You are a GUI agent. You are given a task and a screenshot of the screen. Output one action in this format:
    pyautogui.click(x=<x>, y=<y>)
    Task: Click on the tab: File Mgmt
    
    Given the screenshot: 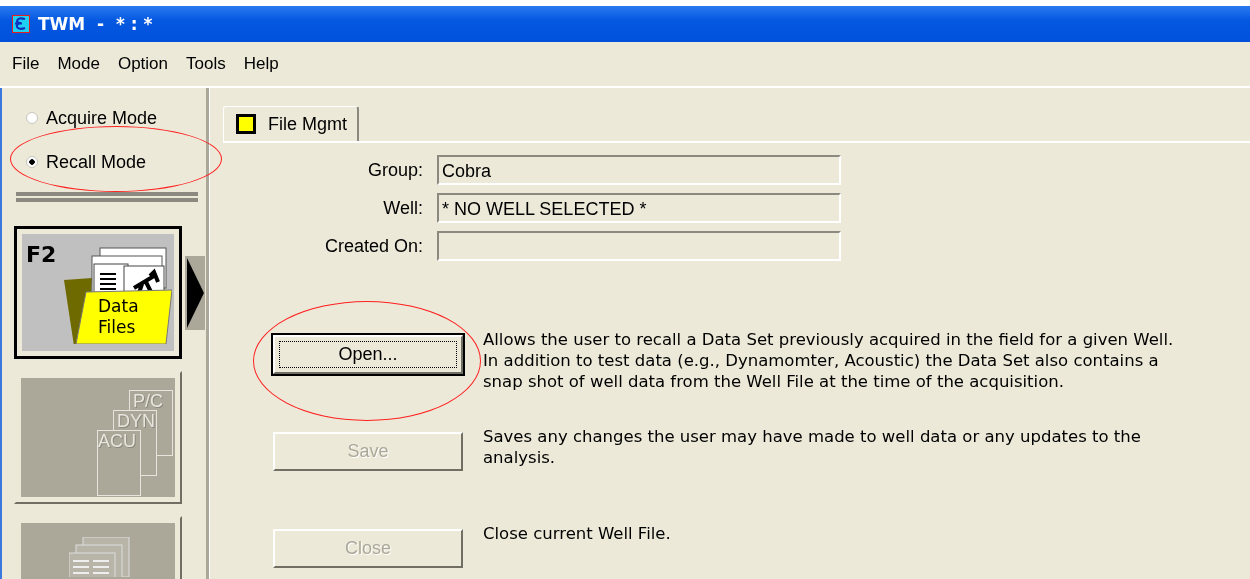 What is the action you would take?
    pyautogui.click(x=291, y=123)
    